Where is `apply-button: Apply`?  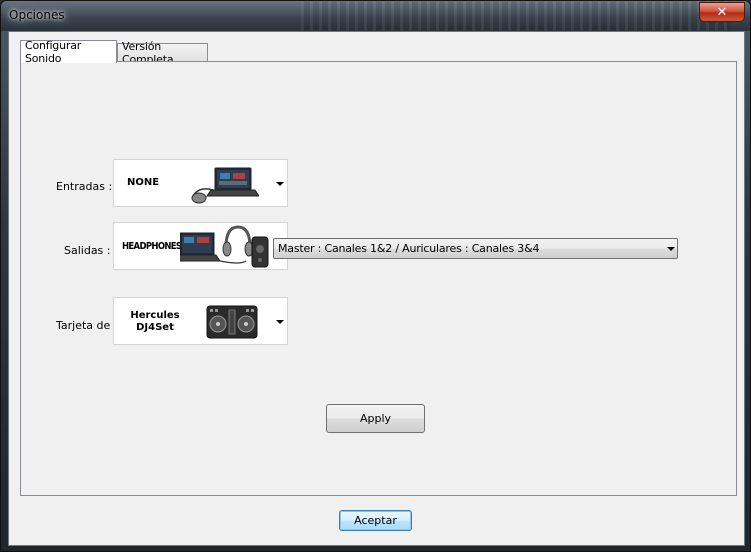
apply-button: Apply is located at coordinates (375, 418).